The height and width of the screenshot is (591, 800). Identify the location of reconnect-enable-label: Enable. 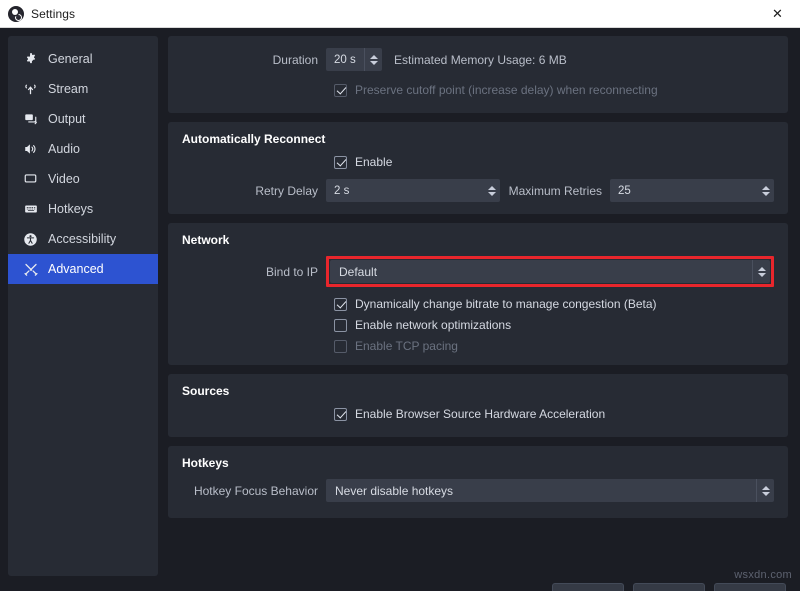
(374, 162).